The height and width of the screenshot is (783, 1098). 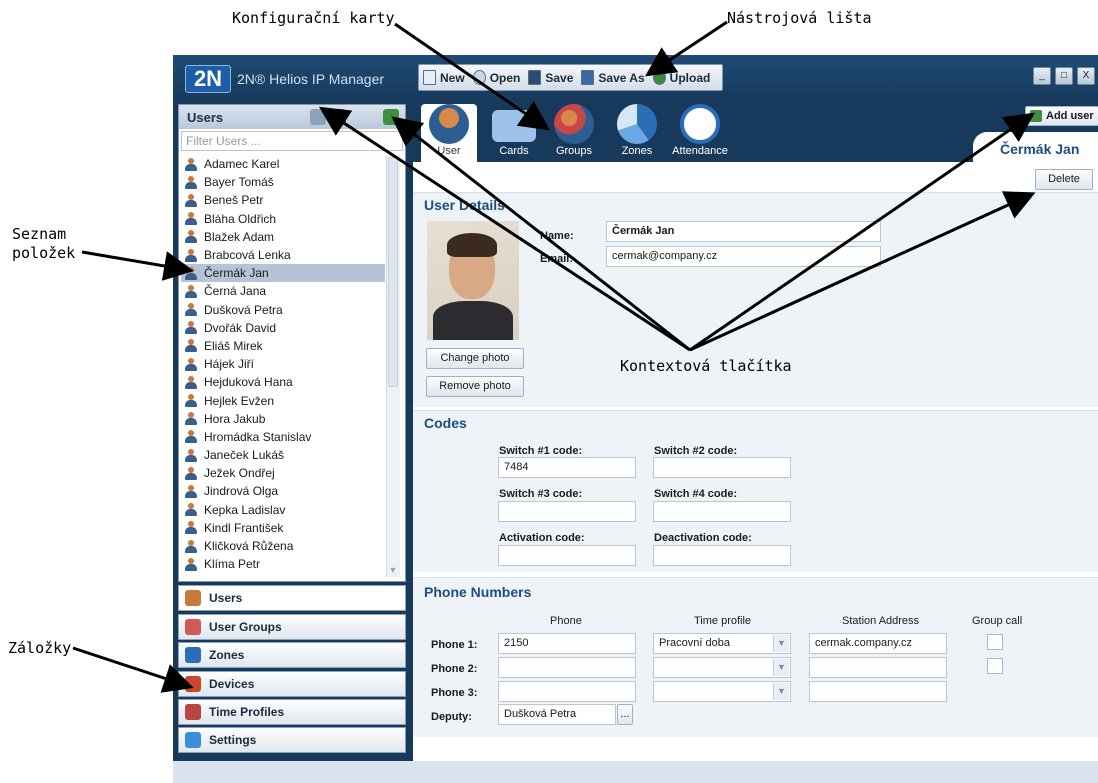 I want to click on arrow-context-delete, so click(x=862, y=271).